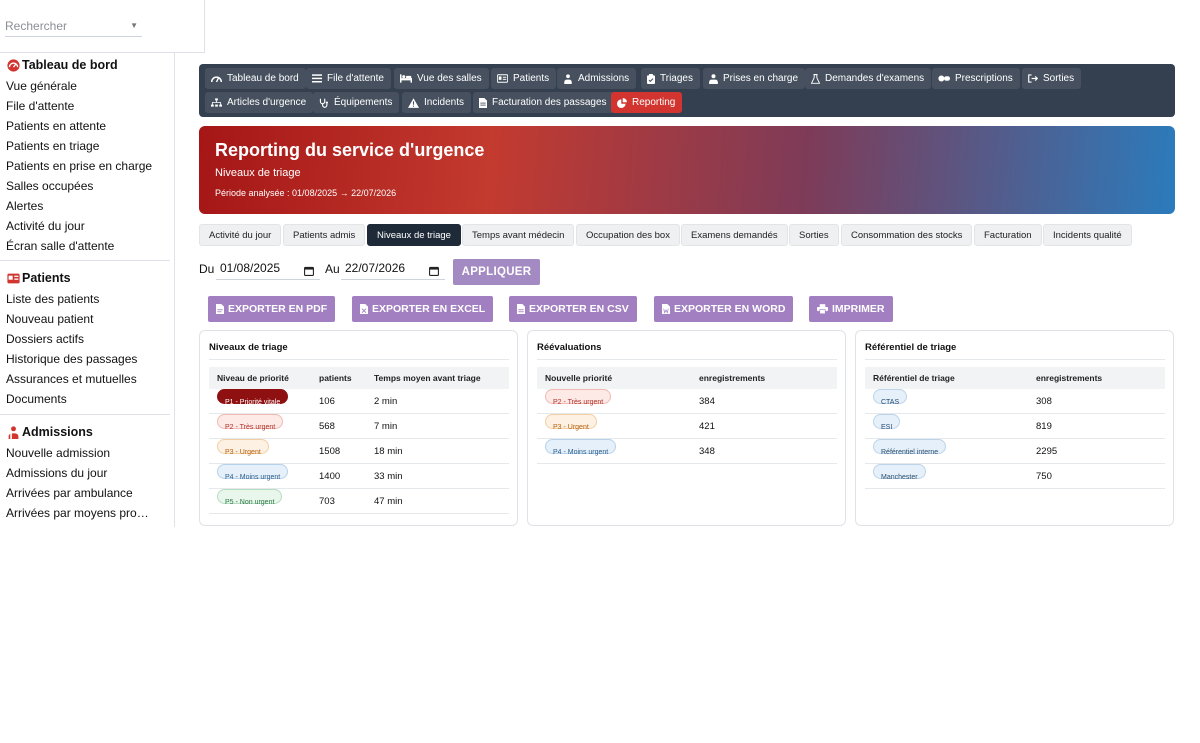 This screenshot has height=743, width=1200. What do you see at coordinates (437, 102) in the screenshot?
I see `nav-incidents: Incidents` at bounding box center [437, 102].